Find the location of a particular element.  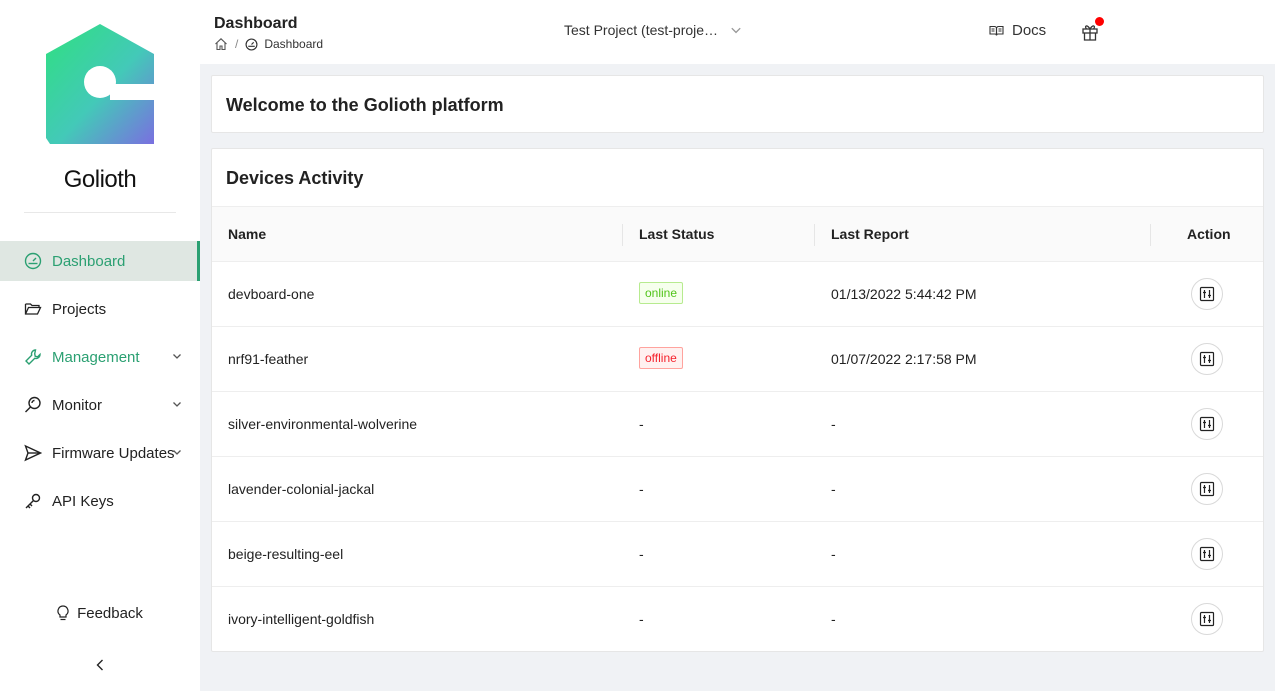

docs-link: Docs is located at coordinates (1017, 30).